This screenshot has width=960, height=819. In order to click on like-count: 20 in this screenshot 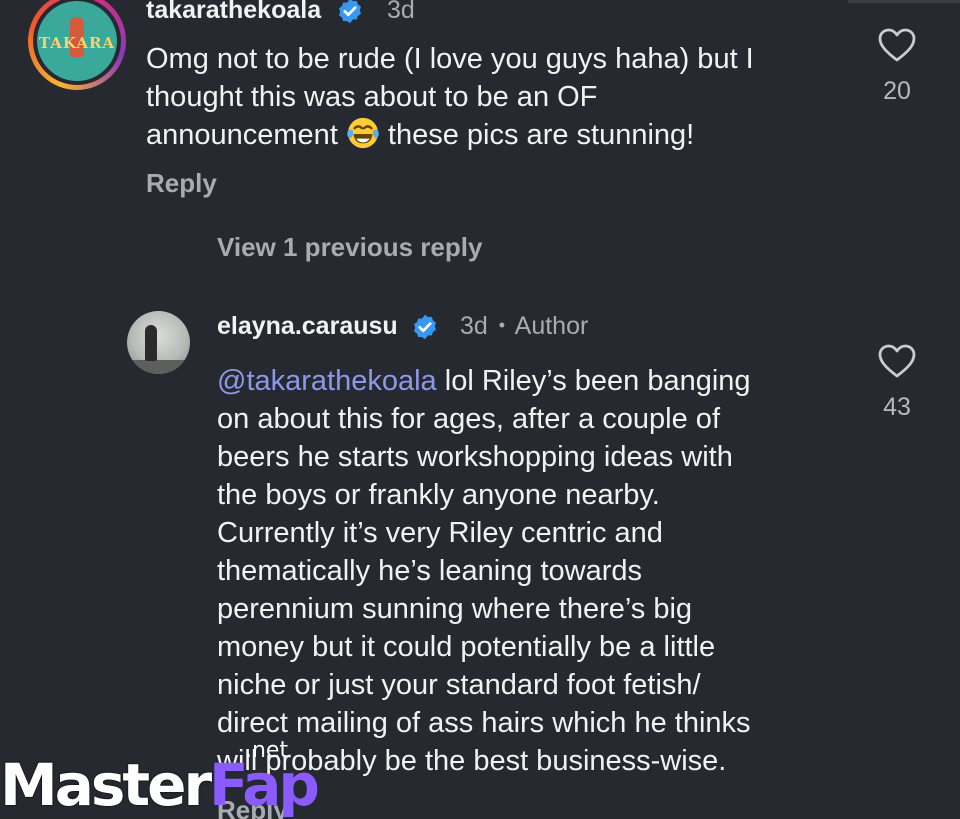, I will do `click(897, 91)`.